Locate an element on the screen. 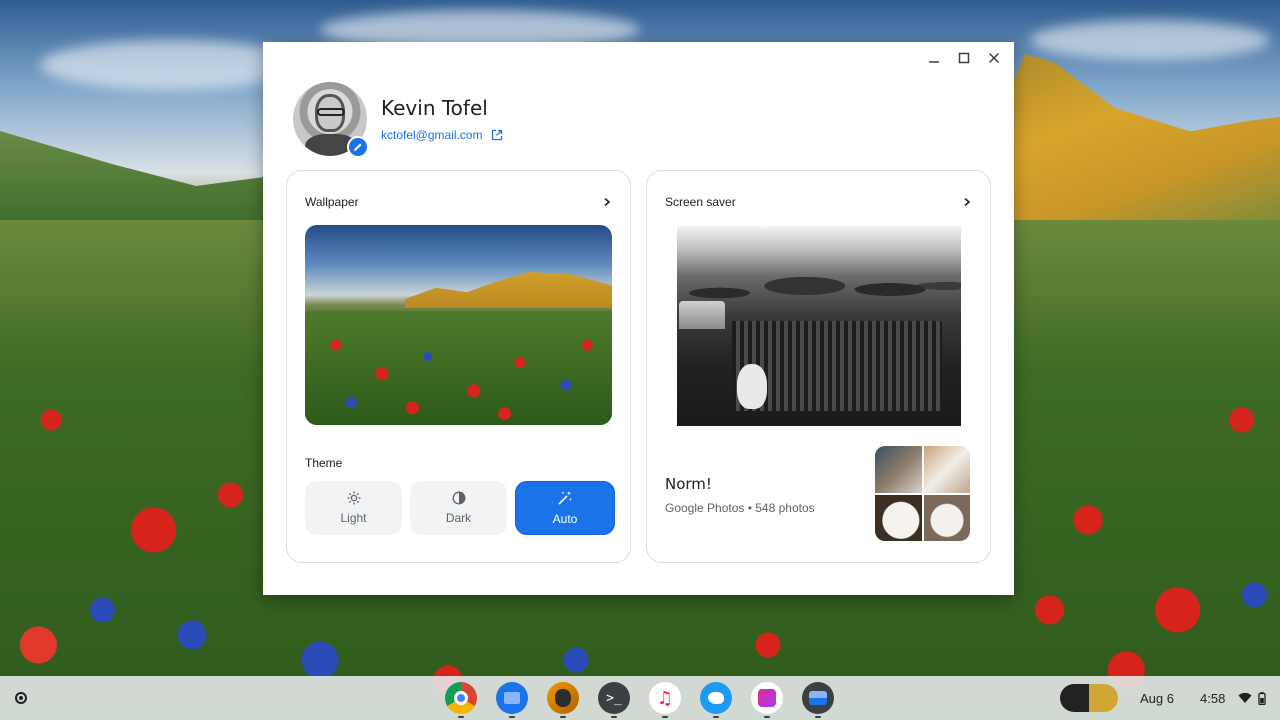  twitter-icon is located at coordinates (716, 700).